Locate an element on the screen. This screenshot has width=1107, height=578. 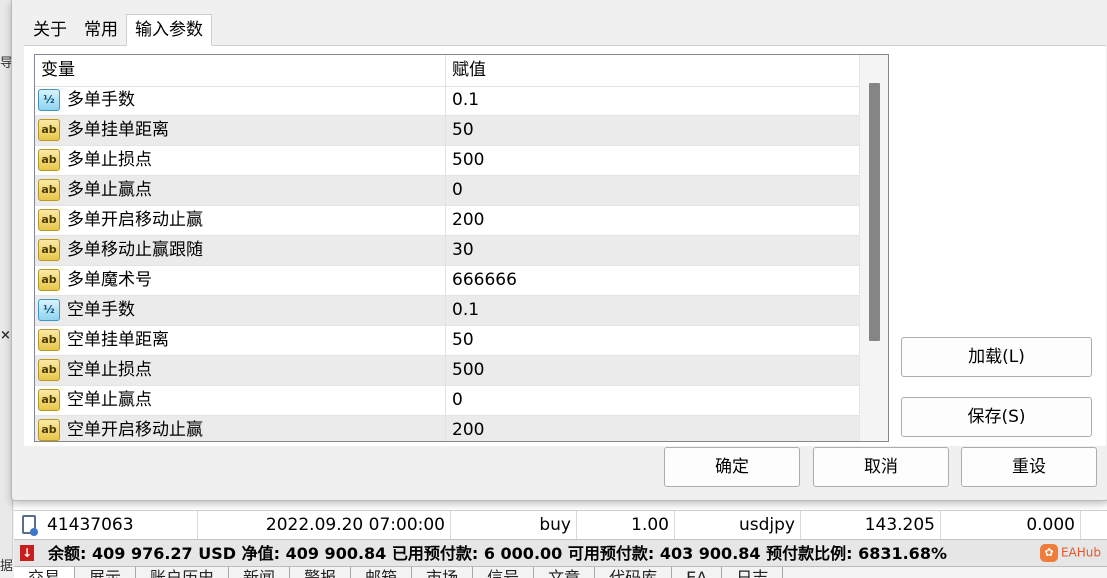
table-row: ½ 空单手数 0.1 is located at coordinates (447, 311).